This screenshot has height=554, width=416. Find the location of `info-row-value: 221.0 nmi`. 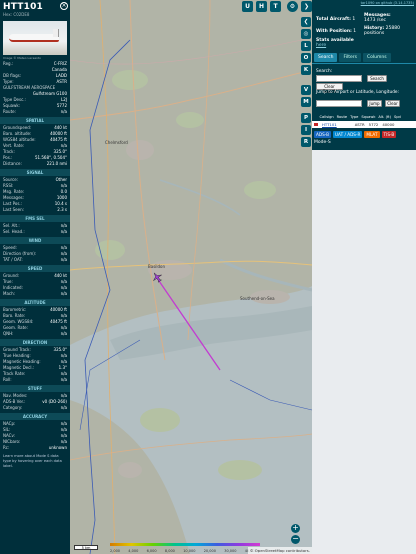

info-row-value: 221.0 nmi is located at coordinates (56, 163).